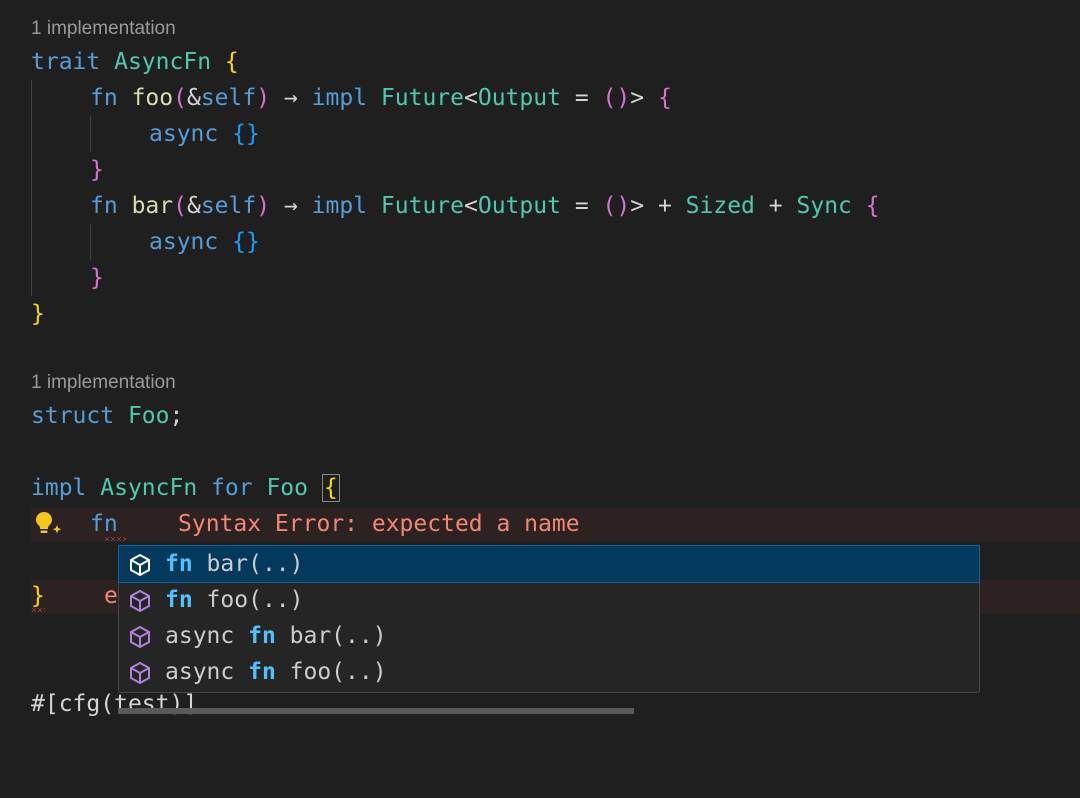 This screenshot has height=798, width=1080. Describe the element at coordinates (66, 62) in the screenshot. I see `keyword-trait: trait` at that location.